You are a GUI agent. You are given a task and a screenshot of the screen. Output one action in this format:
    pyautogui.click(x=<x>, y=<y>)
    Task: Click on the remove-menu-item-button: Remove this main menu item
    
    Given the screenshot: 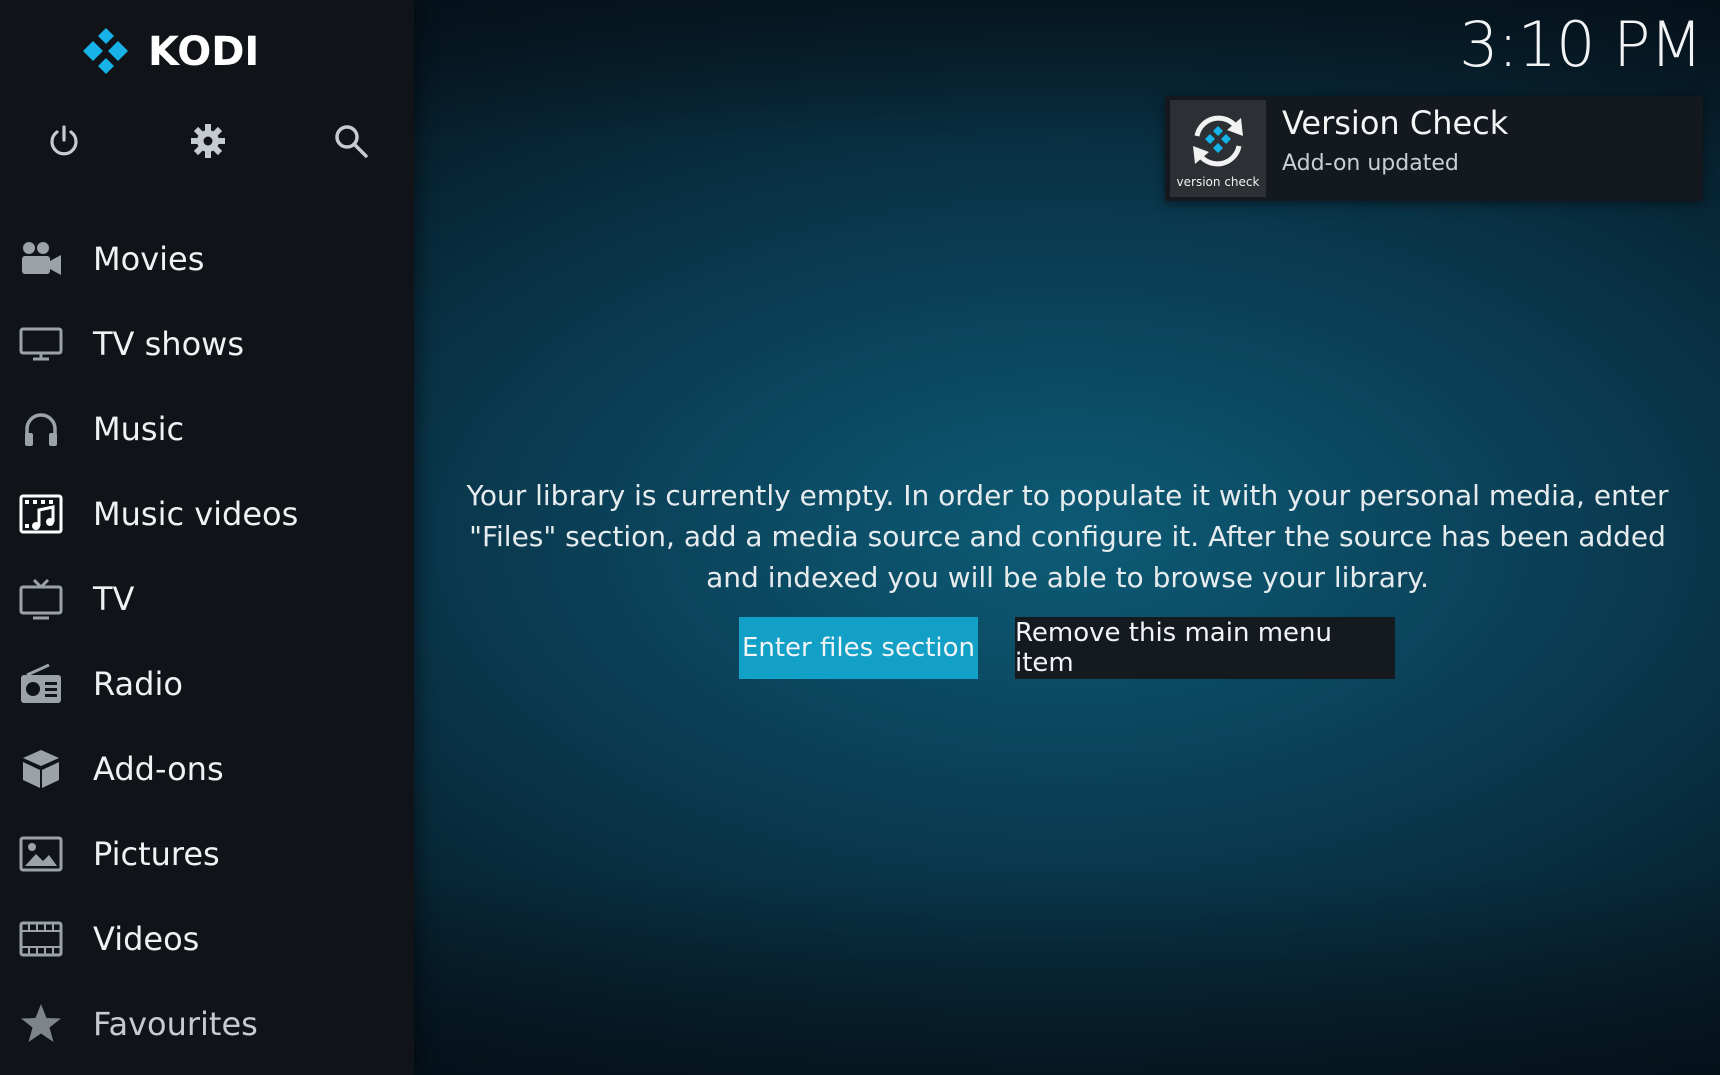 What is the action you would take?
    pyautogui.click(x=1205, y=648)
    